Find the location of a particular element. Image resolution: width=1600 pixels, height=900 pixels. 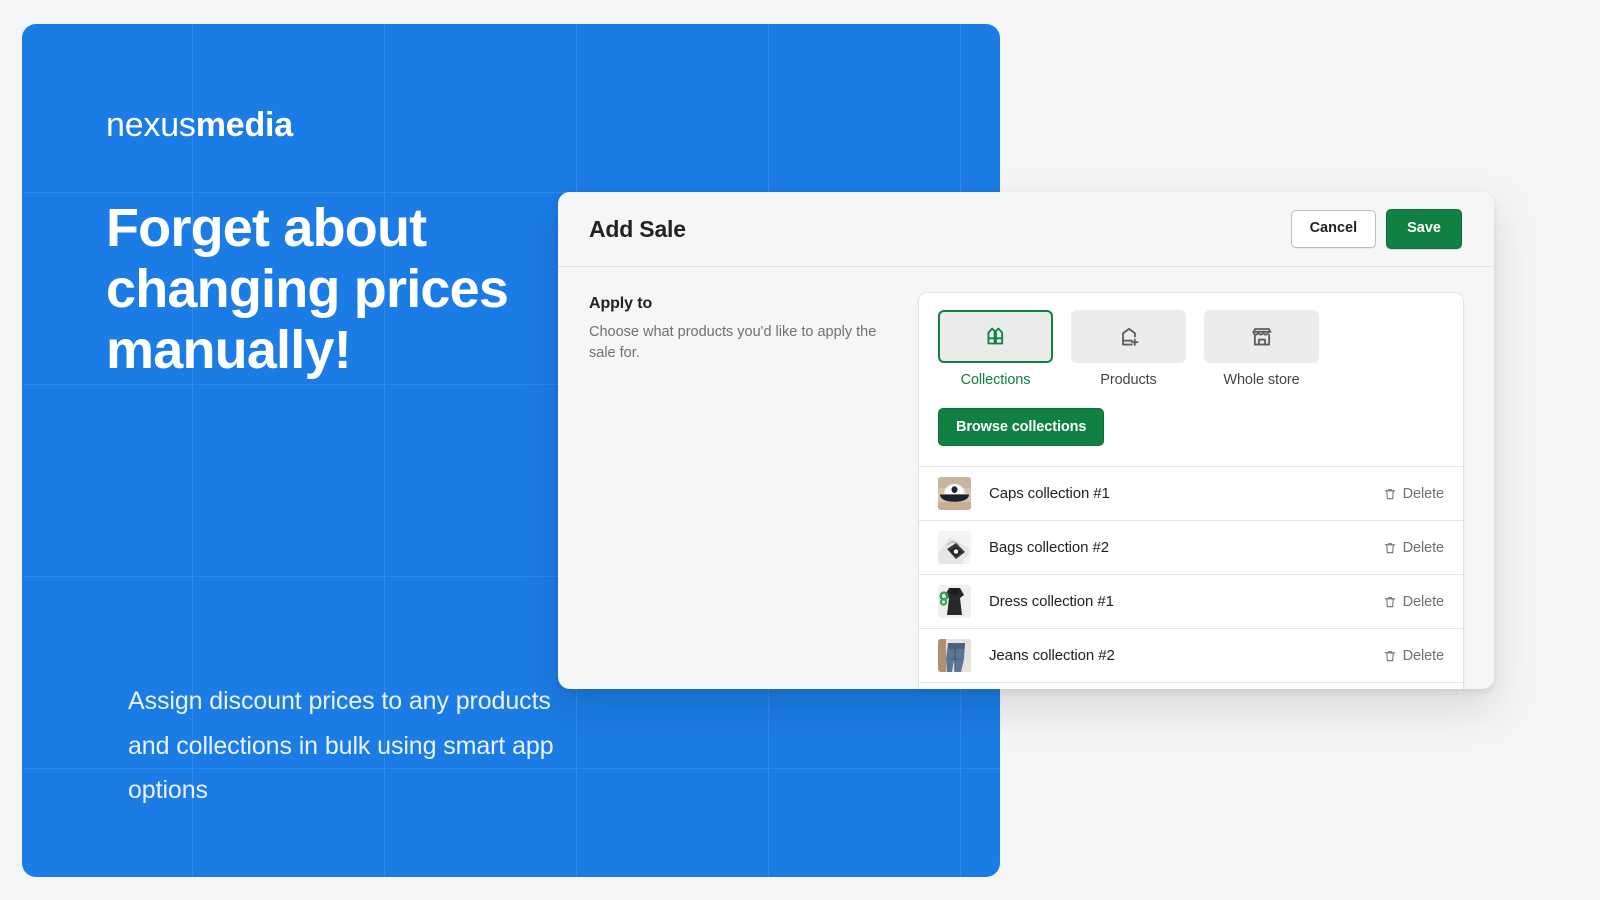

browse-collections-button: Browse collections is located at coordinates (1021, 427).